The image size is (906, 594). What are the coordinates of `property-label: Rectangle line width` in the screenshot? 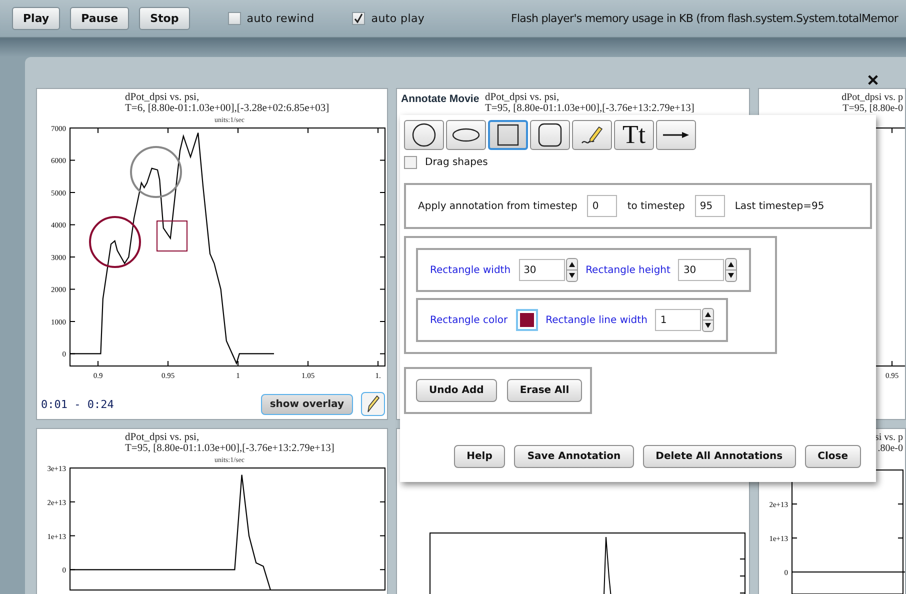 It's located at (597, 320).